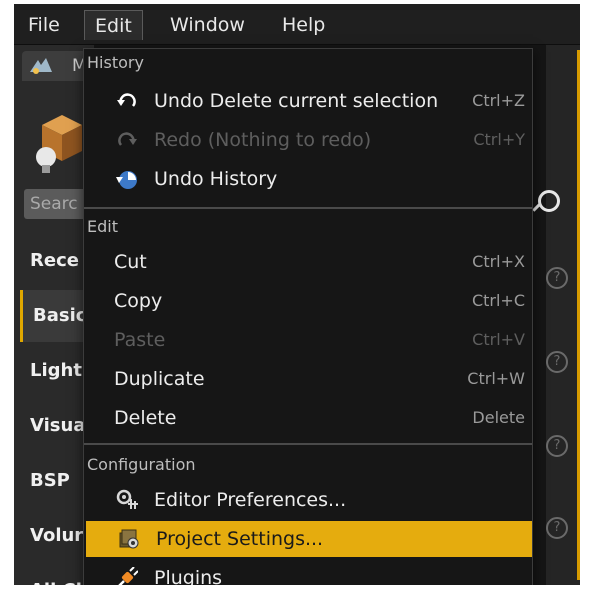 The width and height of the screenshot is (594, 589). Describe the element at coordinates (308, 301) in the screenshot. I see `menu-item-copy: Copy Ctrl+C` at that location.